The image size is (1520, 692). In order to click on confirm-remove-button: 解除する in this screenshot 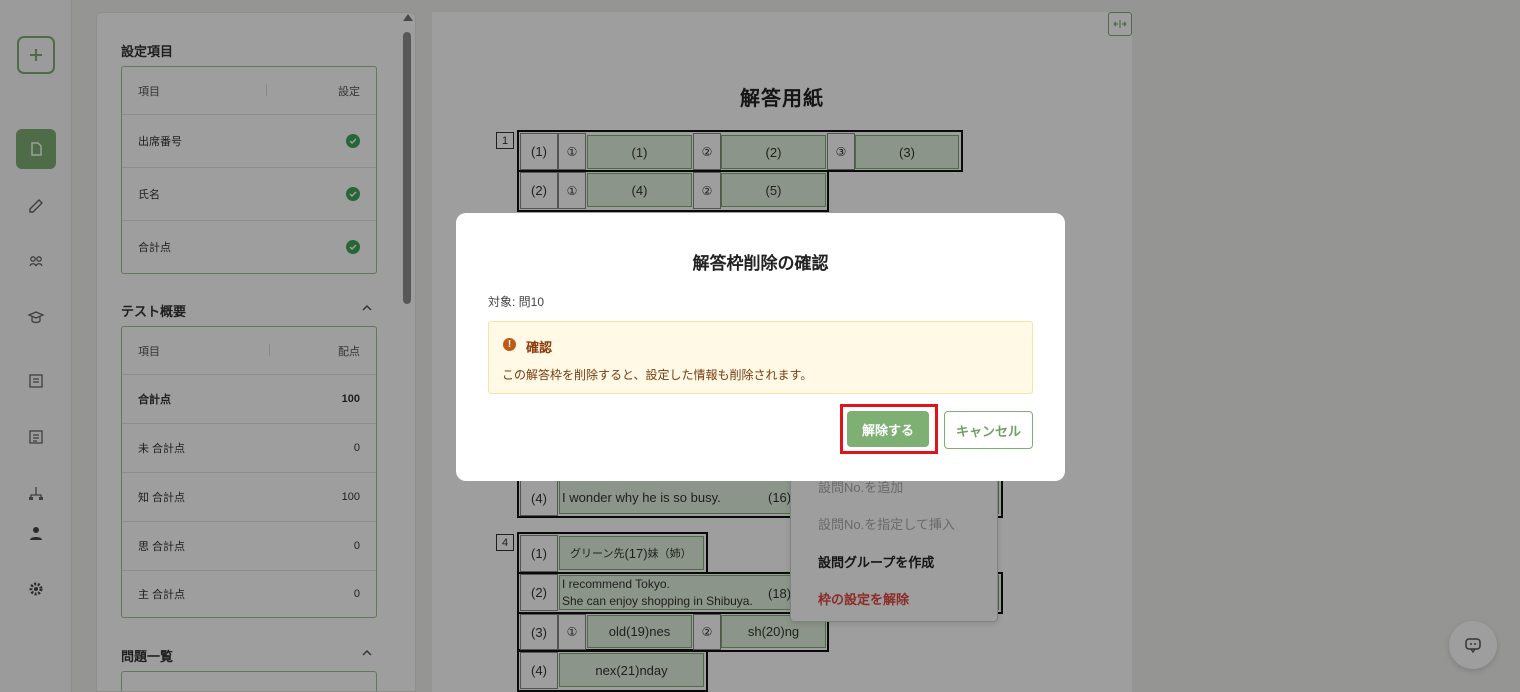, I will do `click(888, 429)`.